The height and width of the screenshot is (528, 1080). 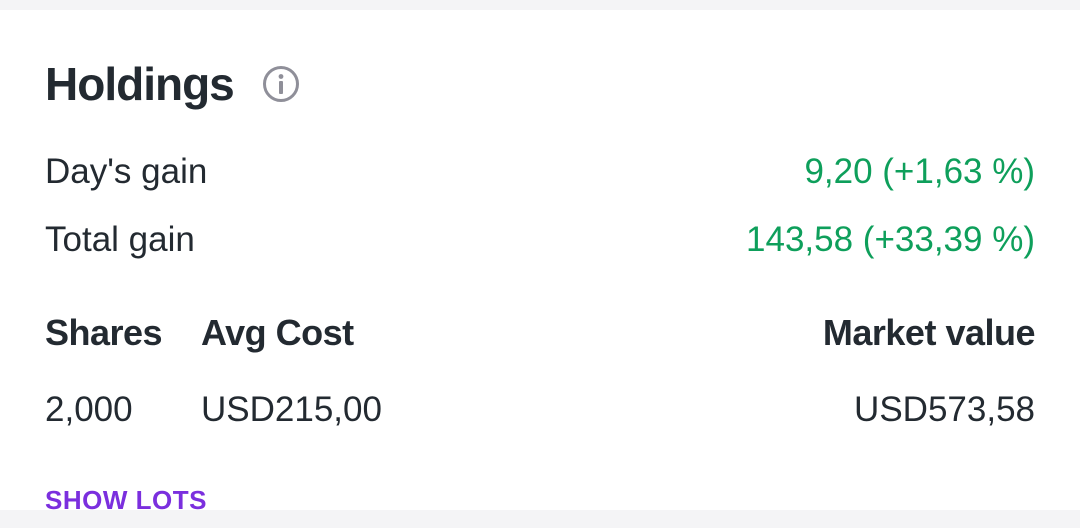 I want to click on avg-cost-value: USD215,00, so click(x=291, y=409).